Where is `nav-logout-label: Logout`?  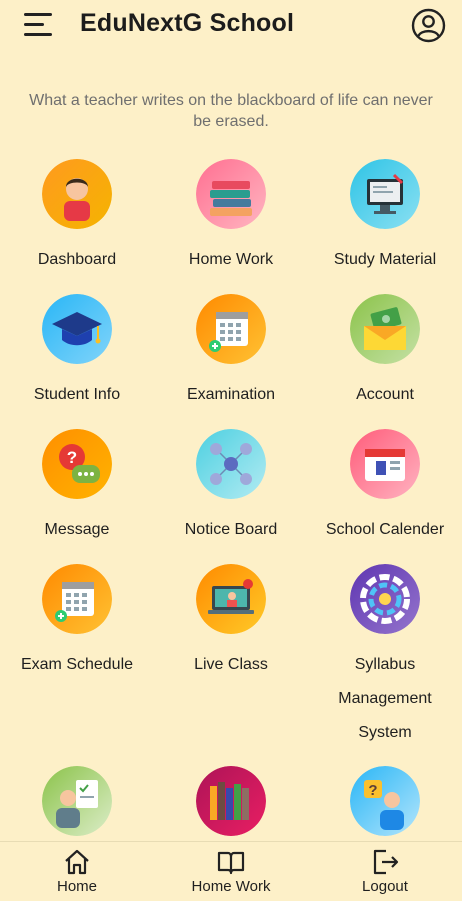 nav-logout-label: Logout is located at coordinates (385, 886).